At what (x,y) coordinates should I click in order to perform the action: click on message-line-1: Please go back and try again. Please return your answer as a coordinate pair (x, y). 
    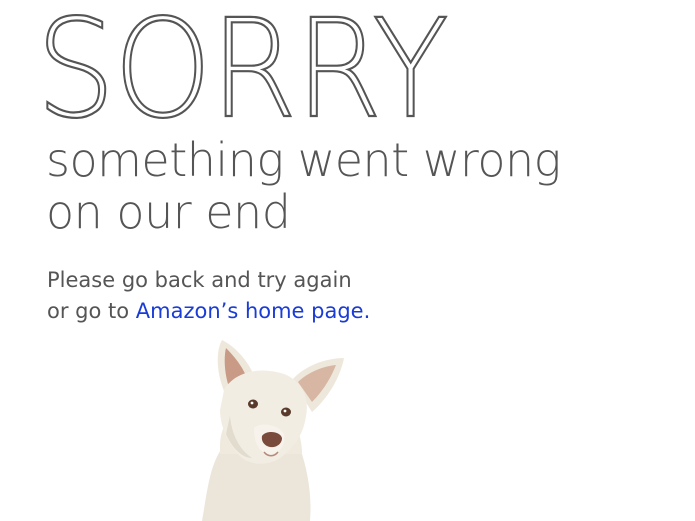
    Looking at the image, I should click on (199, 280).